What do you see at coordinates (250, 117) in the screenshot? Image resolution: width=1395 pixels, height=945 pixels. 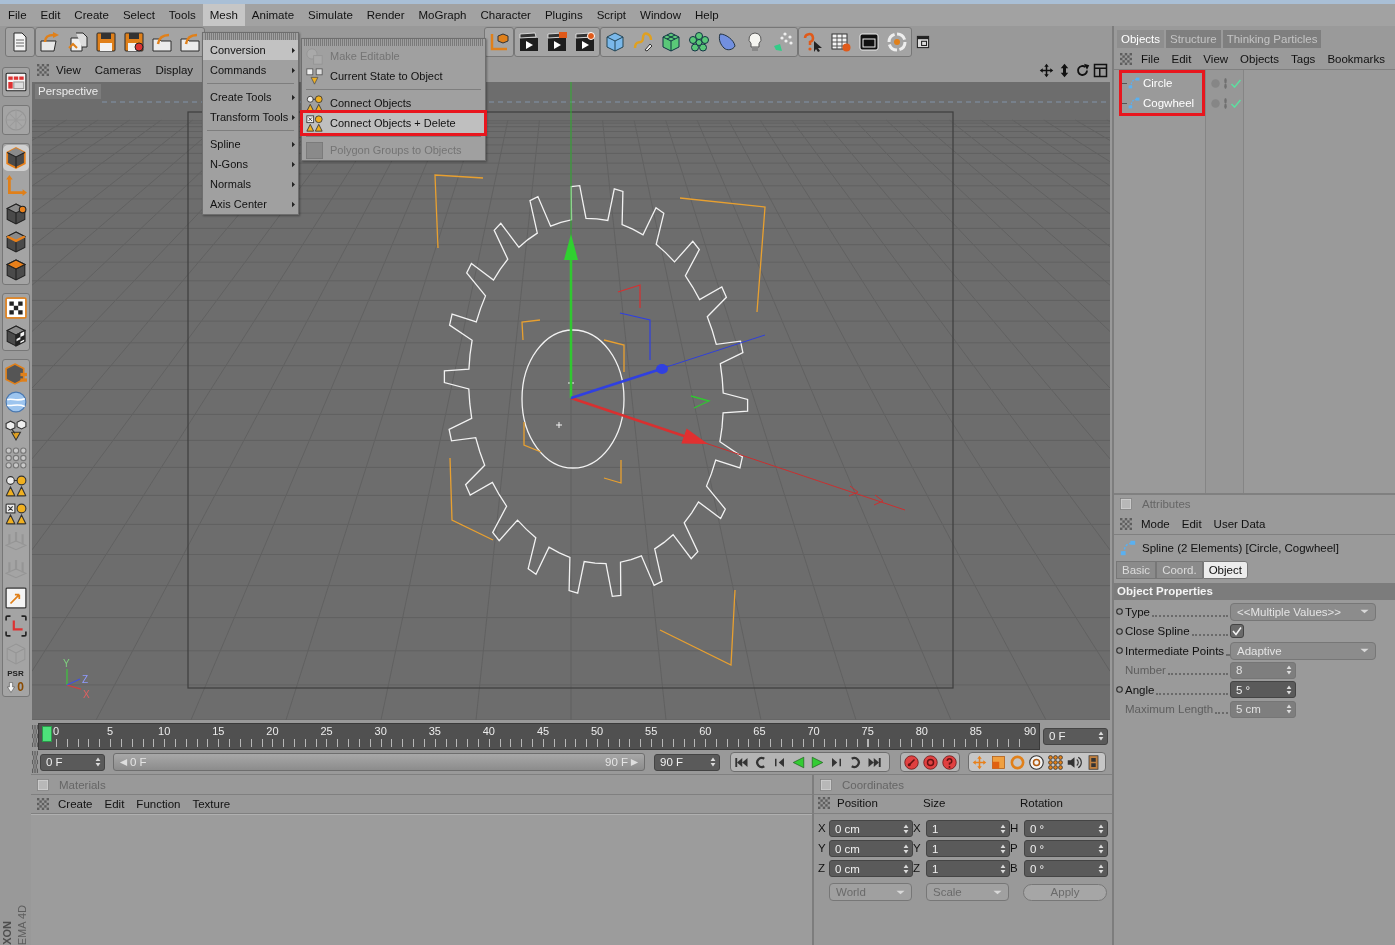 I see `menu-item: Transform Tools` at bounding box center [250, 117].